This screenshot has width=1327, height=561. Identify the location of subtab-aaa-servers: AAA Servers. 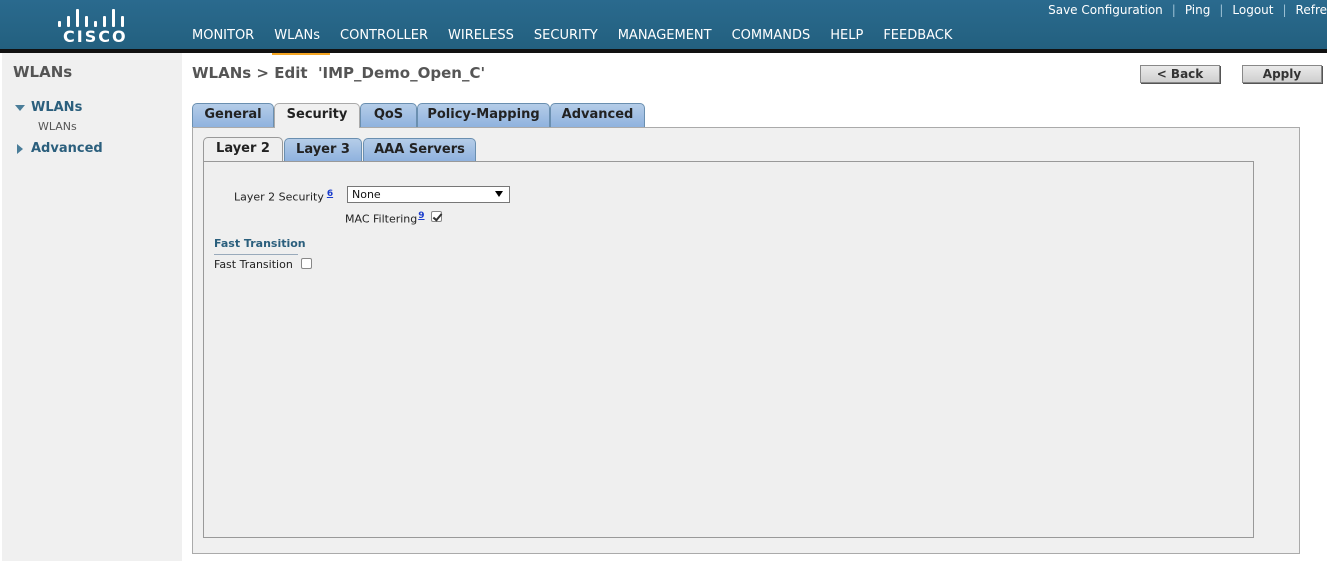
(419, 149).